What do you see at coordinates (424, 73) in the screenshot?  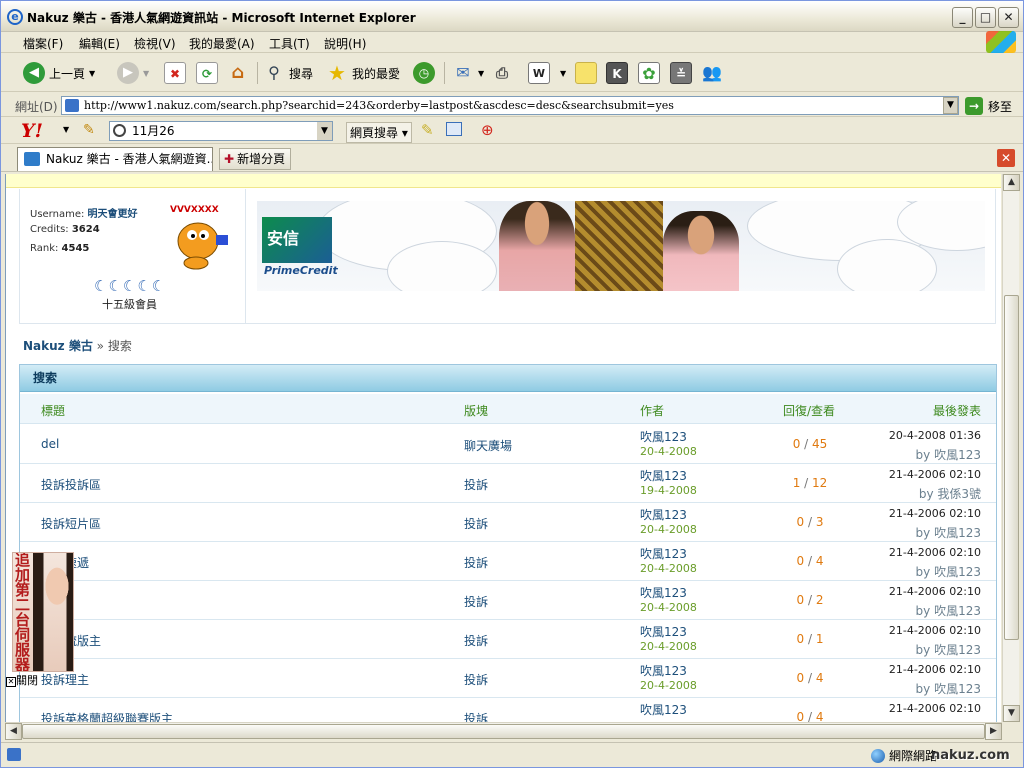 I see `history-button: ◷` at bounding box center [424, 73].